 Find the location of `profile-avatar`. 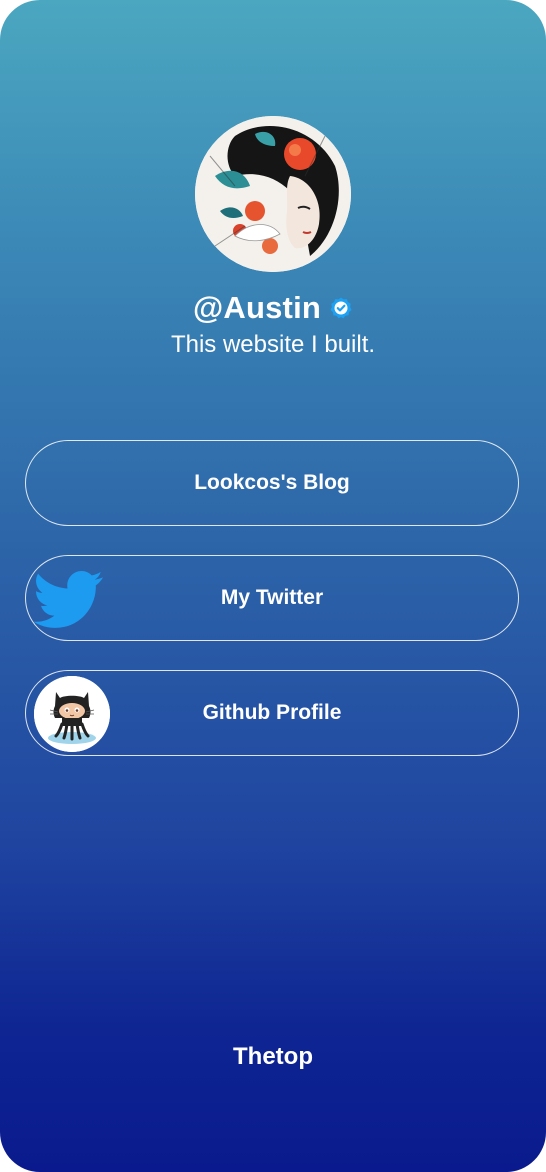

profile-avatar is located at coordinates (273, 194).